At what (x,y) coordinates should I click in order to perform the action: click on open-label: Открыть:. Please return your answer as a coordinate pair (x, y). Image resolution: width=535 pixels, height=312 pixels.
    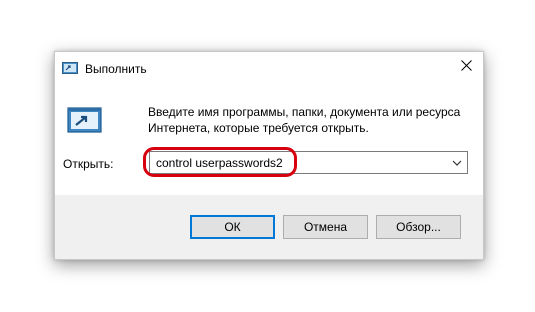
    Looking at the image, I should click on (88, 164).